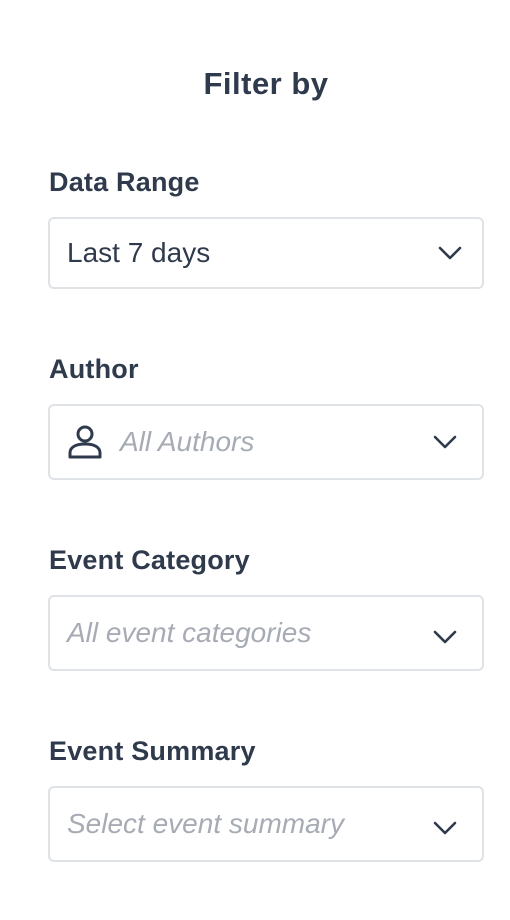 This screenshot has width=510, height=920. I want to click on date-range-label: Data Range, so click(124, 182).